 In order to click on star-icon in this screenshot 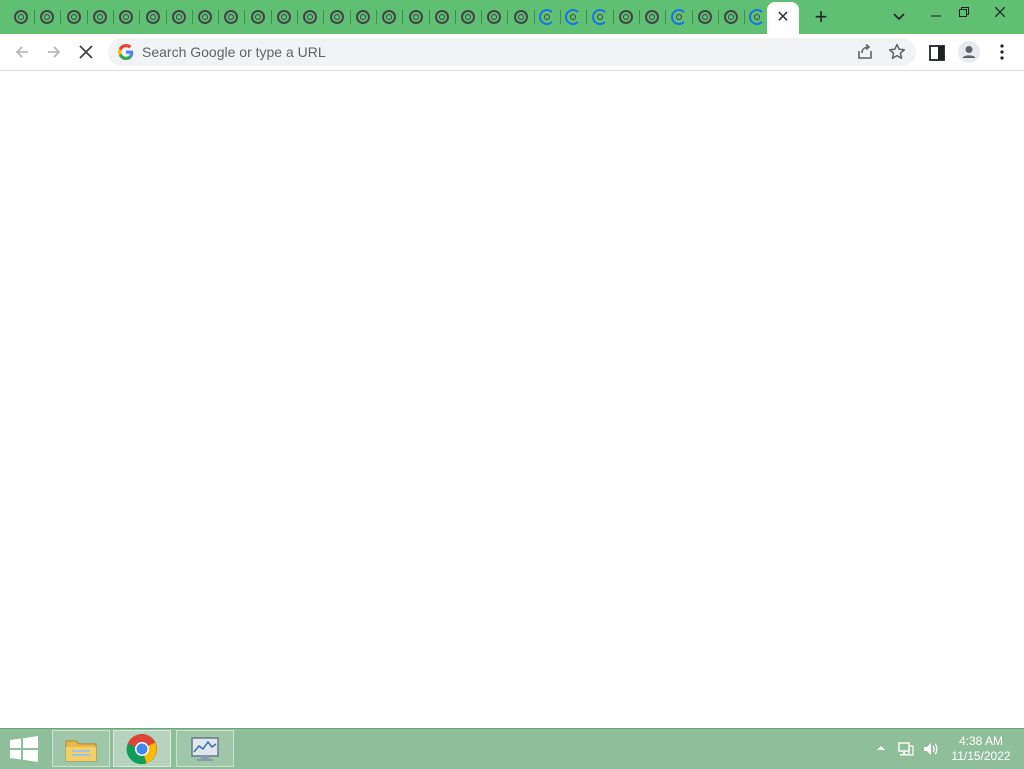, I will do `click(897, 52)`.